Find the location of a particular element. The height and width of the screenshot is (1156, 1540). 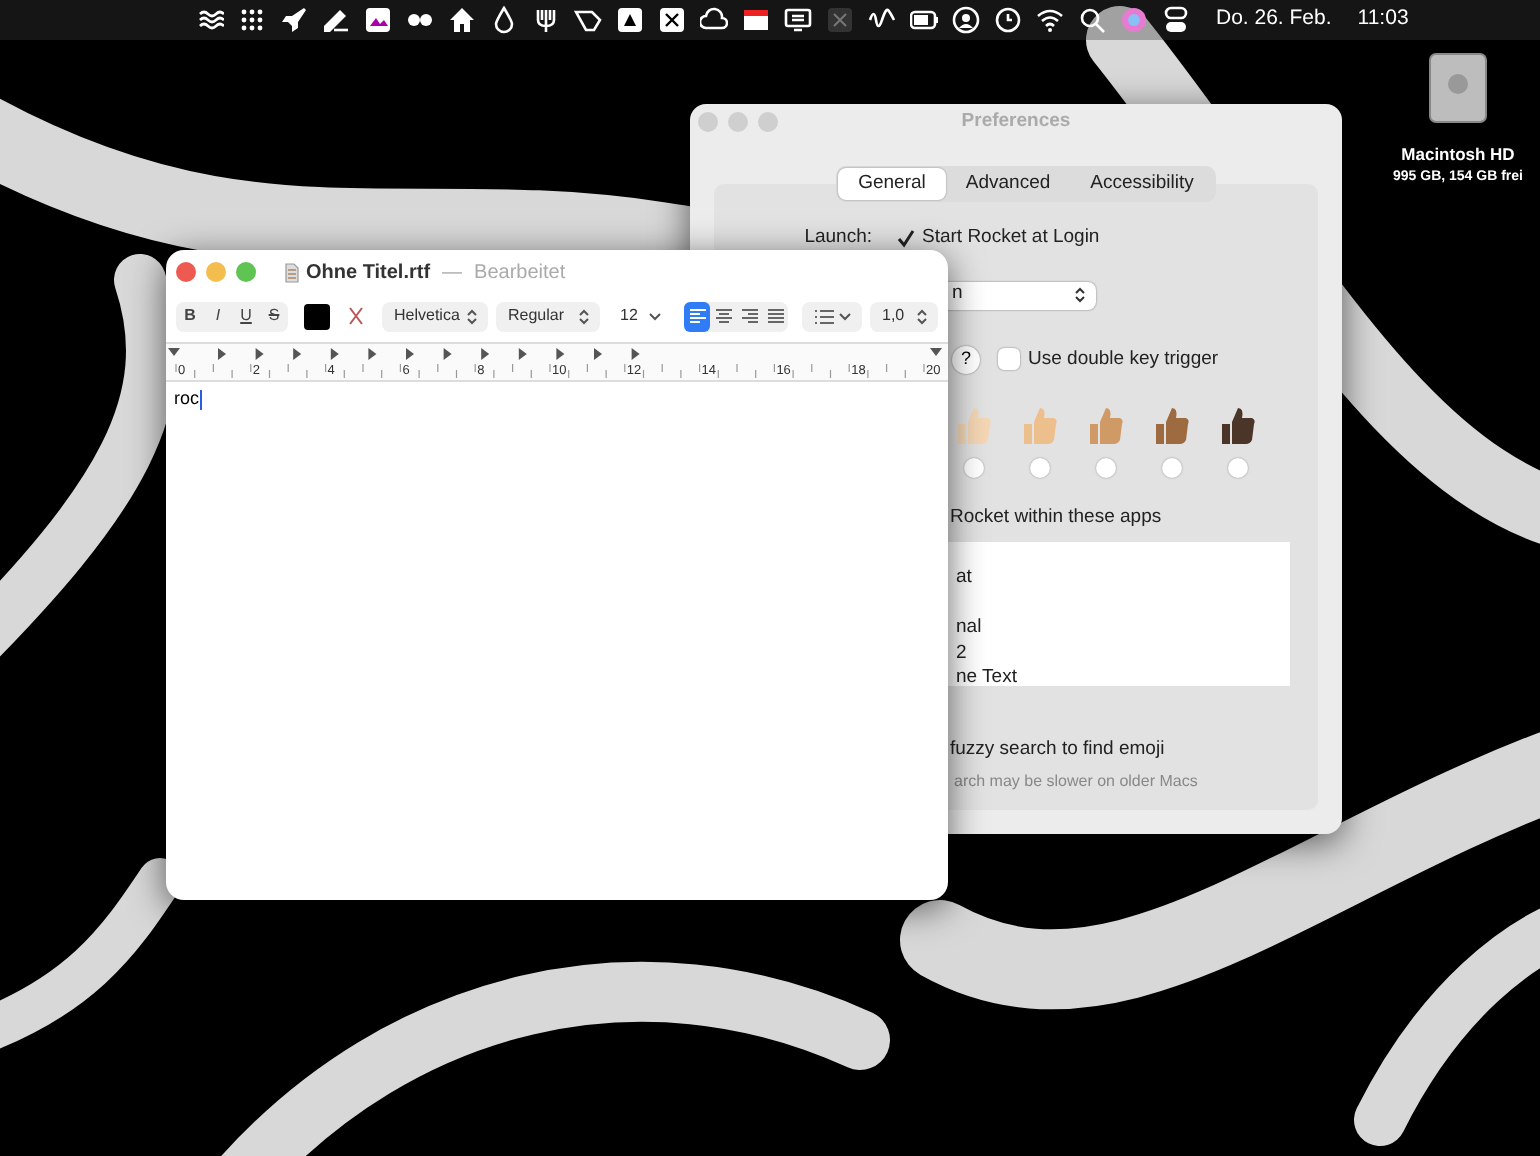

align-button is located at coordinates (697, 316).